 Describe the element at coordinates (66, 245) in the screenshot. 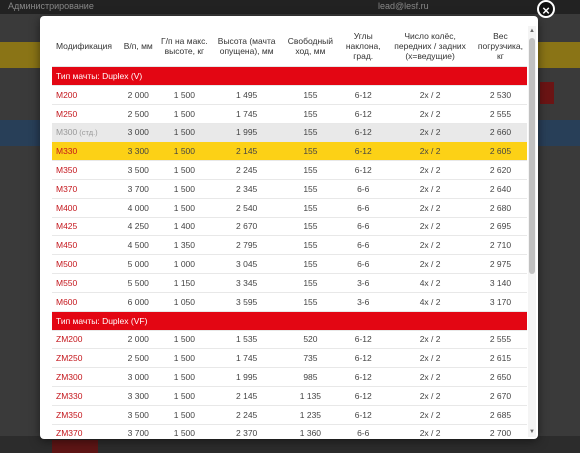

I see `modification-link: M450` at that location.